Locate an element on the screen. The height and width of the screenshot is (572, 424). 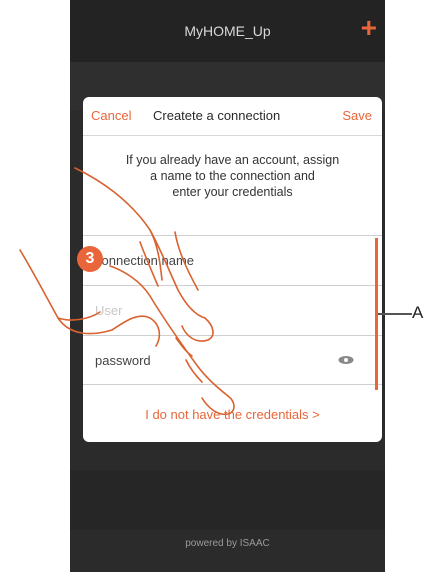
connection-name-field: connection name is located at coordinates (232, 260).